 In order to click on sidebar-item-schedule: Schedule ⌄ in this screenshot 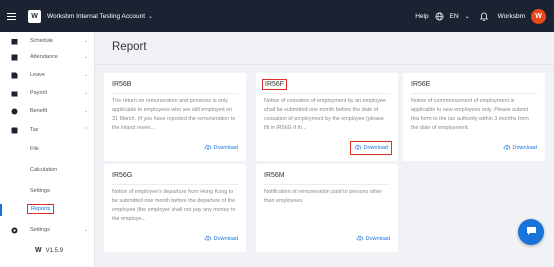, I will do `click(47, 41)`.